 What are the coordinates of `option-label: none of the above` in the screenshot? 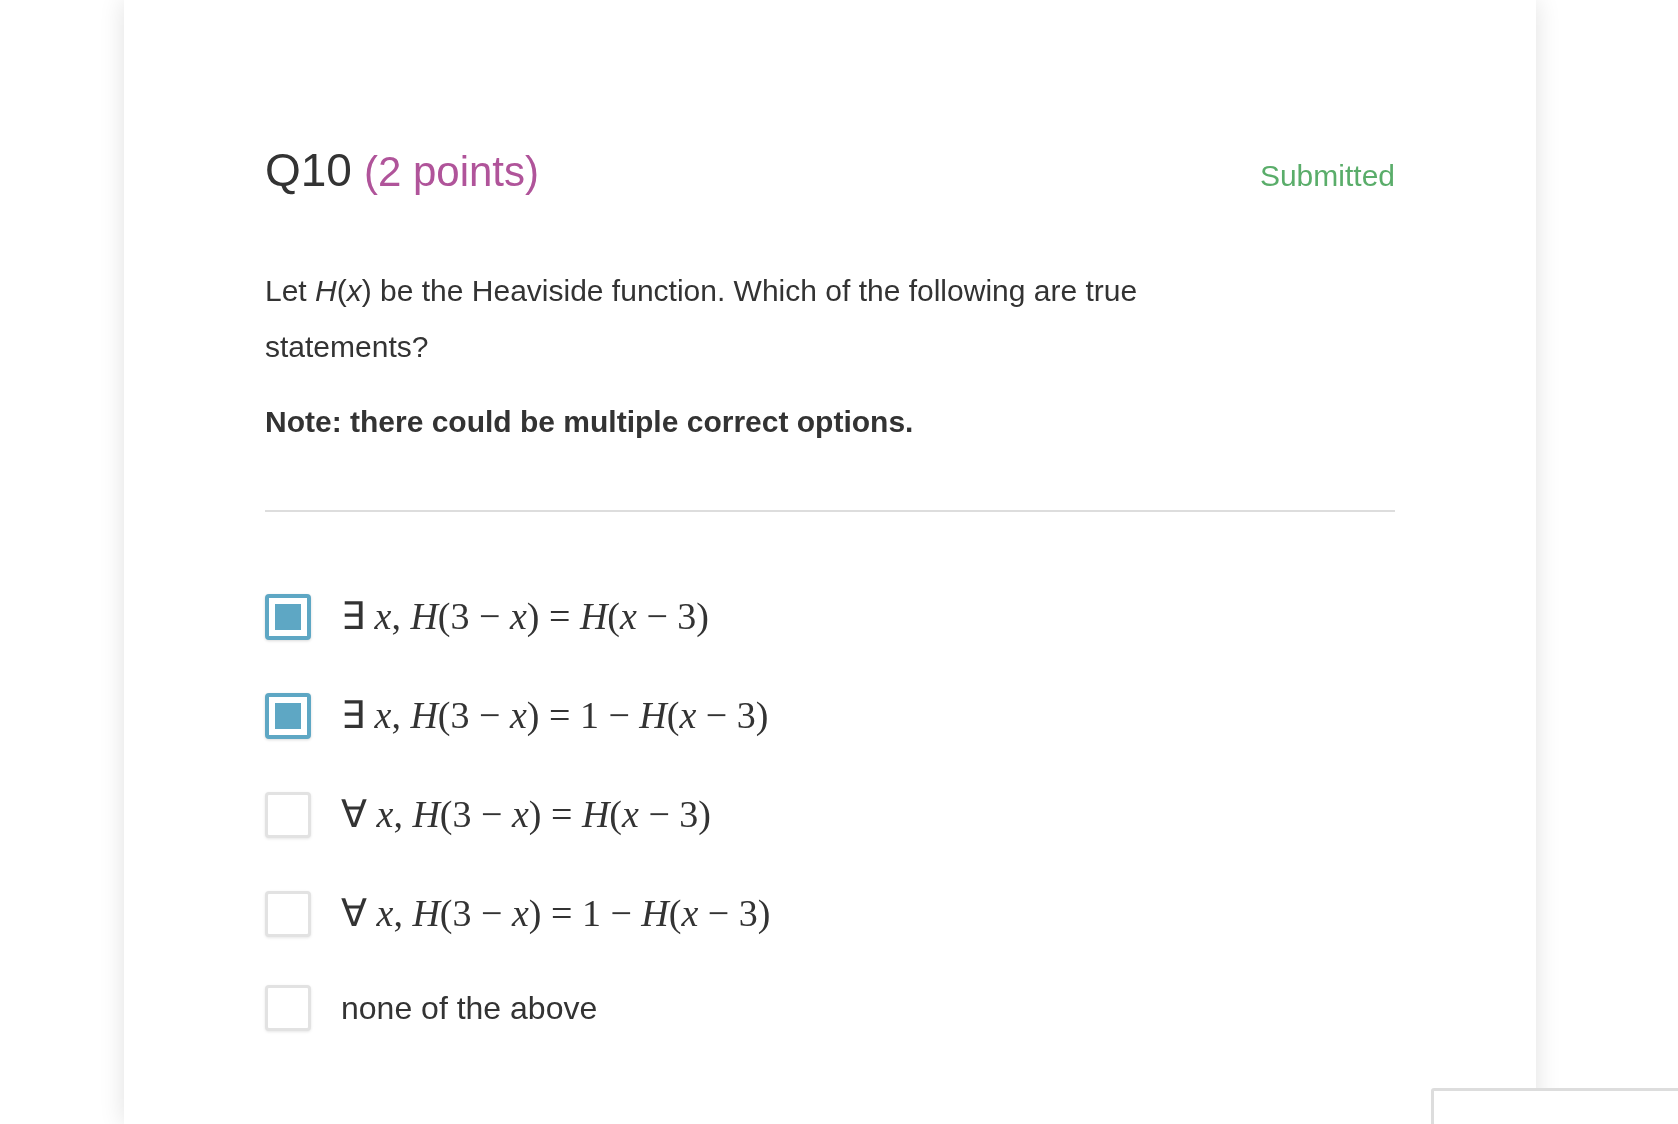 It's located at (469, 1008).